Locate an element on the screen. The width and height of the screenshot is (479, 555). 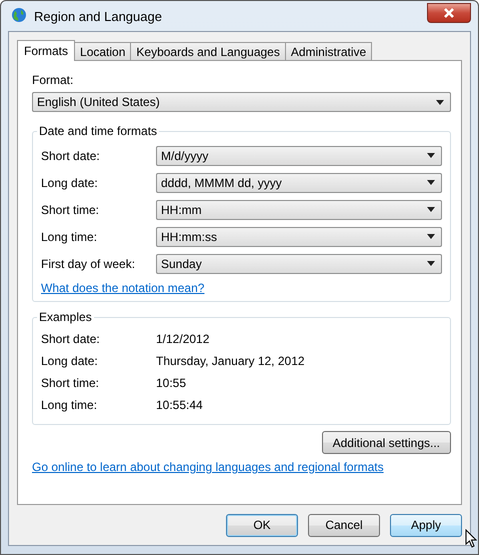
globe-icon is located at coordinates (19, 16).